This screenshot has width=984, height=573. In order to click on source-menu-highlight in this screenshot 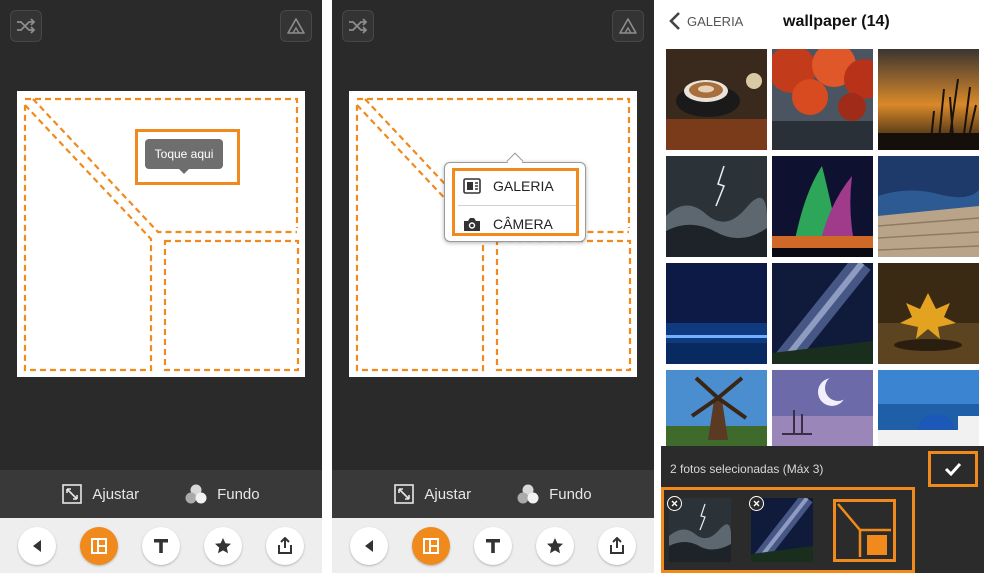, I will do `click(515, 202)`.